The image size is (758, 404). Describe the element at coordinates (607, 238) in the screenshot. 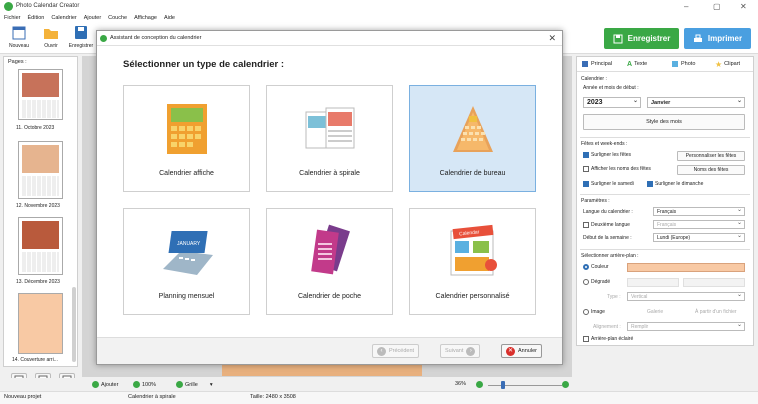

I see `week-start-label: Début de la semaine :` at that location.